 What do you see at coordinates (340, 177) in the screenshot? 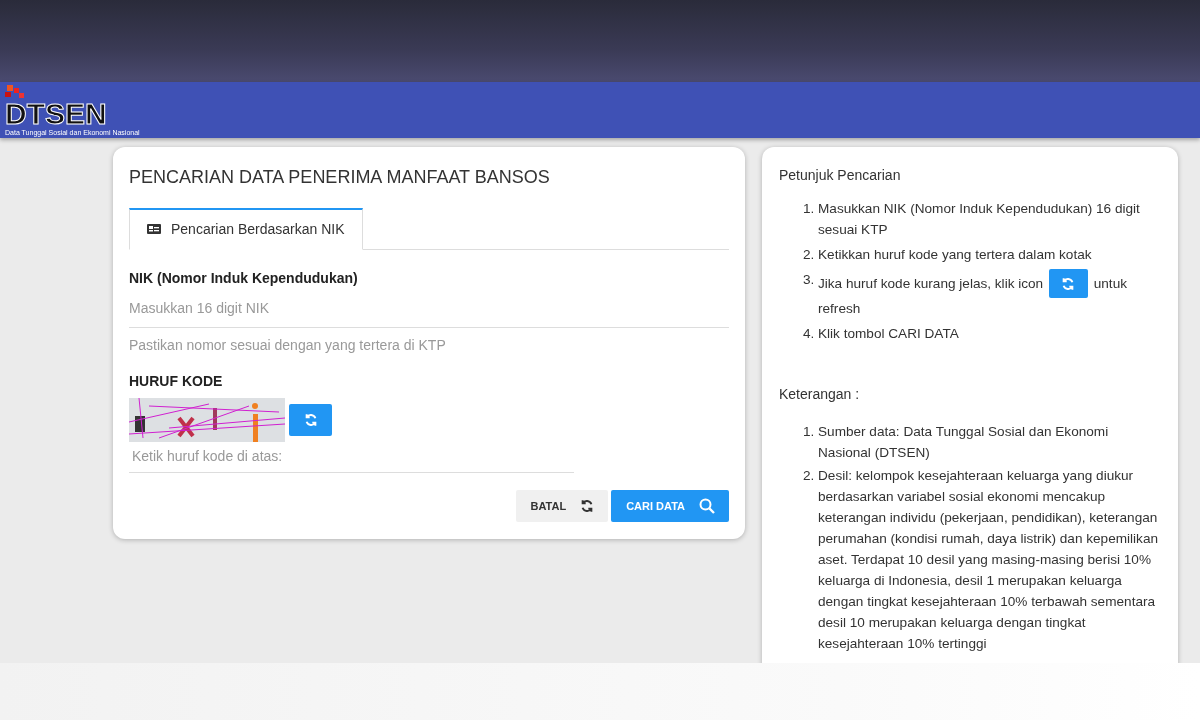
I see `card-title: PENCARIAN DATA PENERIMA MANFAAT BANSOS` at bounding box center [340, 177].